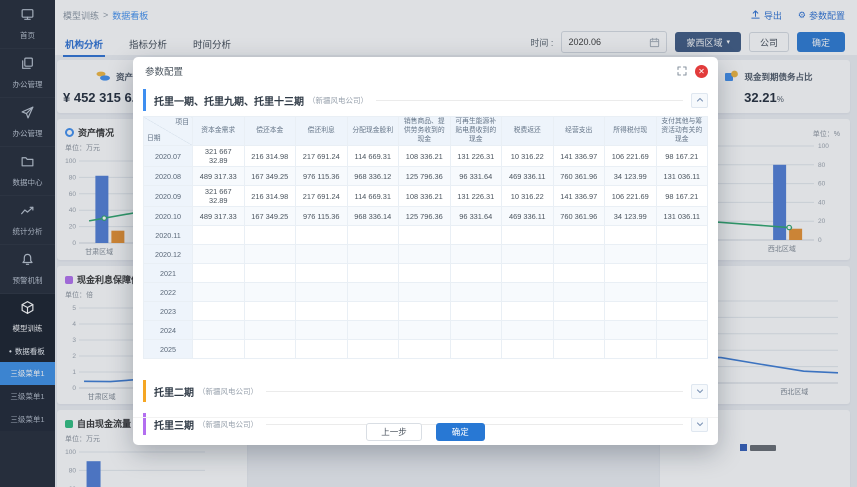 This screenshot has height=487, width=857. What do you see at coordinates (372, 176) in the screenshot?
I see `table-cell: 968 336.12` at bounding box center [372, 176].